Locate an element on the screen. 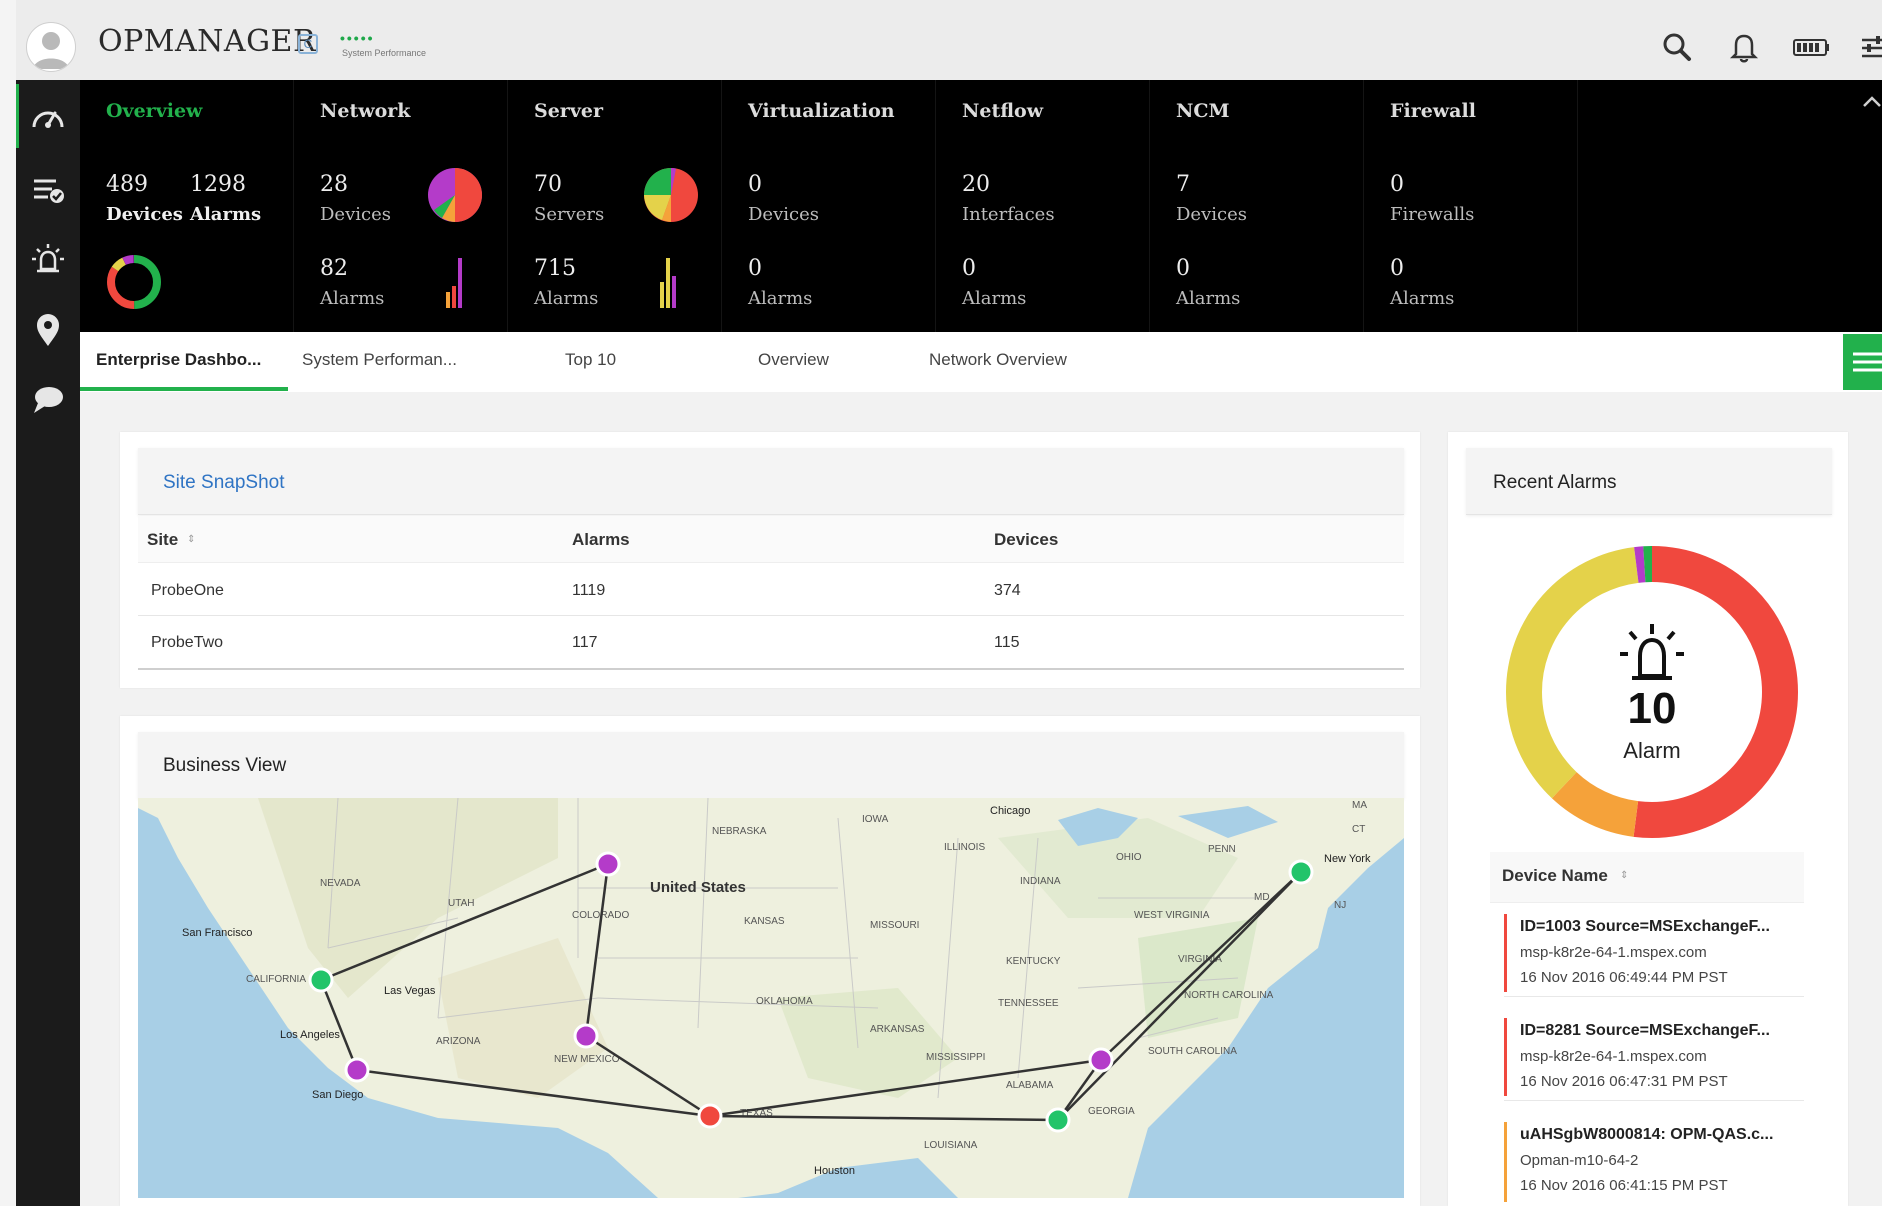 The height and width of the screenshot is (1206, 1882). netflow-interfaces-label: Interfaces is located at coordinates (1008, 214).